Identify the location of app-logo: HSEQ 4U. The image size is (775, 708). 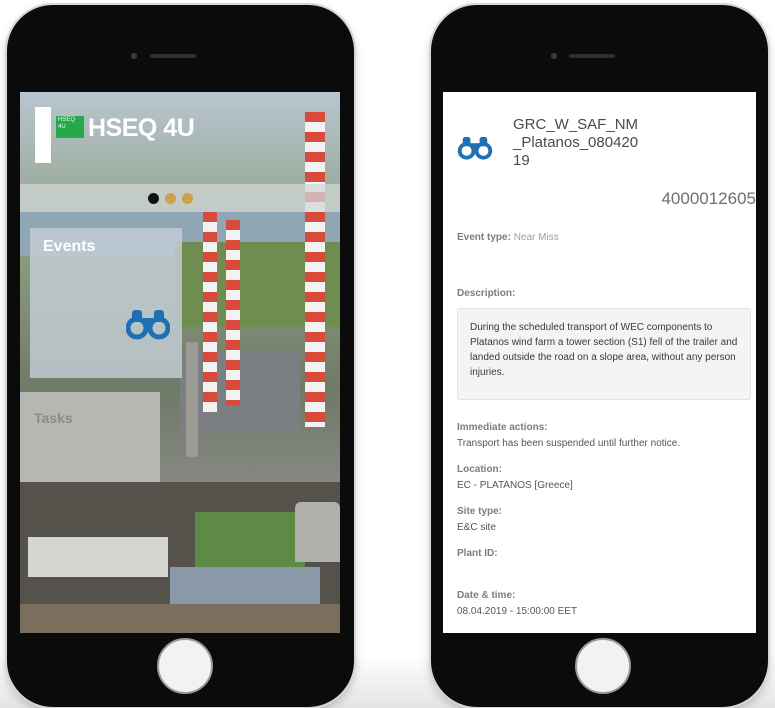
(141, 128).